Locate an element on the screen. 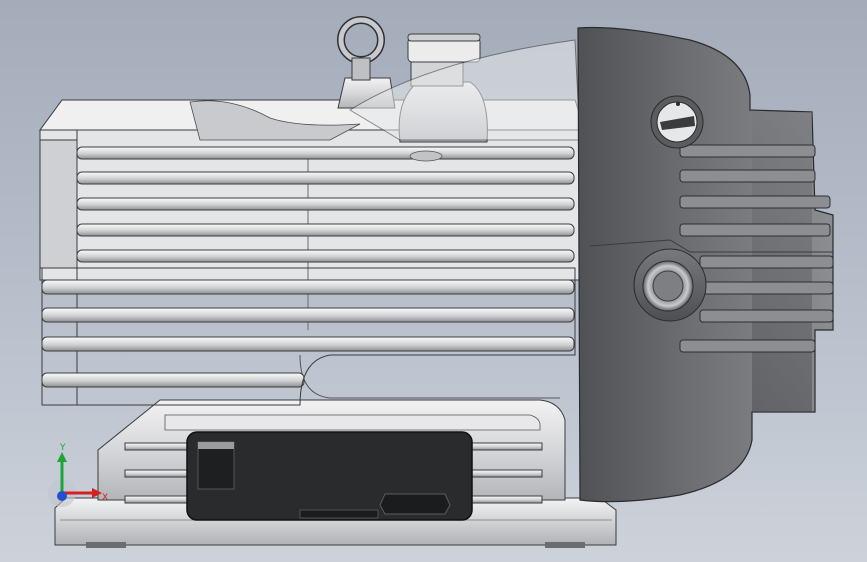 The height and width of the screenshot is (562, 867). fill-plug is located at coordinates (677, 122).